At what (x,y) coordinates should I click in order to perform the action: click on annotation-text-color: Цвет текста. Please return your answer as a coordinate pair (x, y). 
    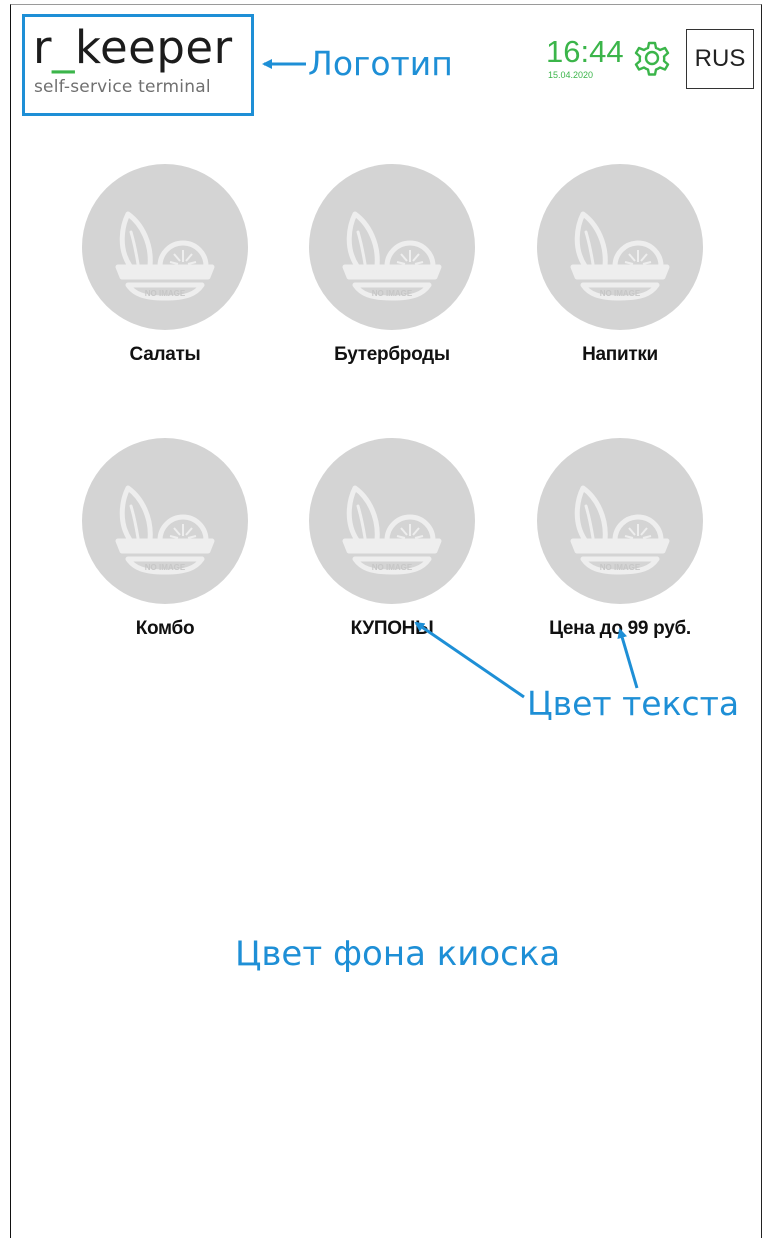
    Looking at the image, I should click on (633, 703).